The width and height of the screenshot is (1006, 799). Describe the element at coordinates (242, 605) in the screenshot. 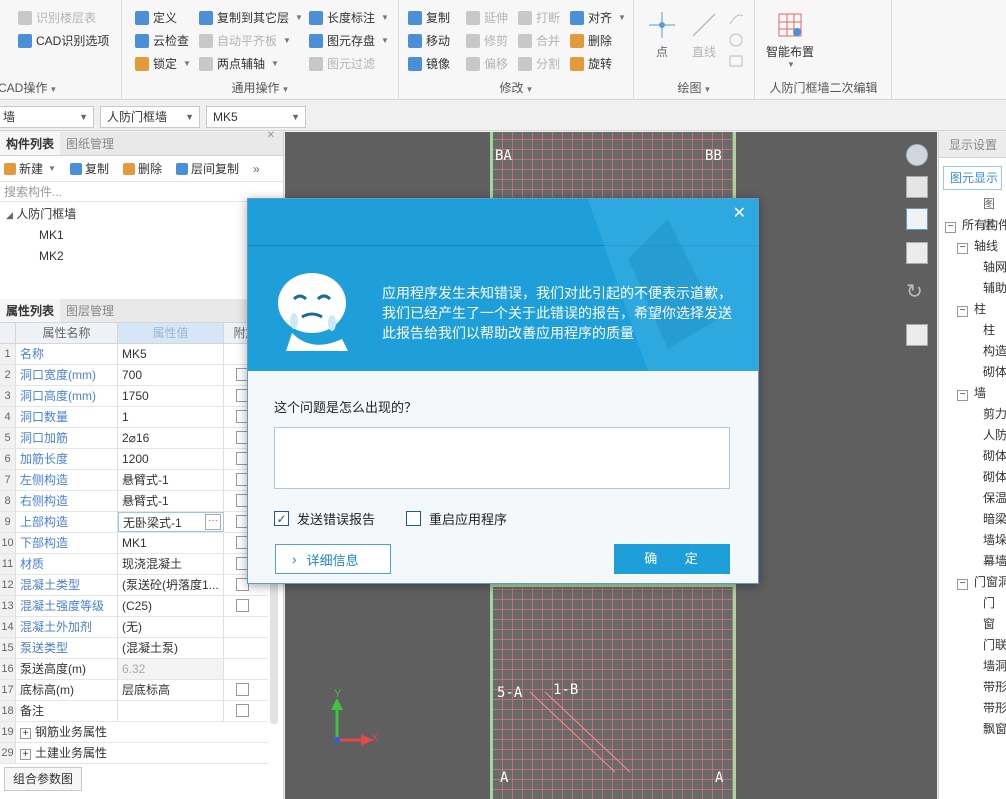

I see `attach-checkbox` at that location.